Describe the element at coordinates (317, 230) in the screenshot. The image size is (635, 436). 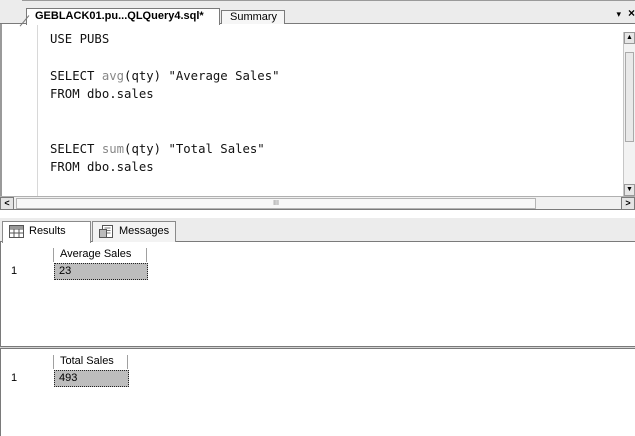
I see `results-tab-strip: Results Messages` at that location.